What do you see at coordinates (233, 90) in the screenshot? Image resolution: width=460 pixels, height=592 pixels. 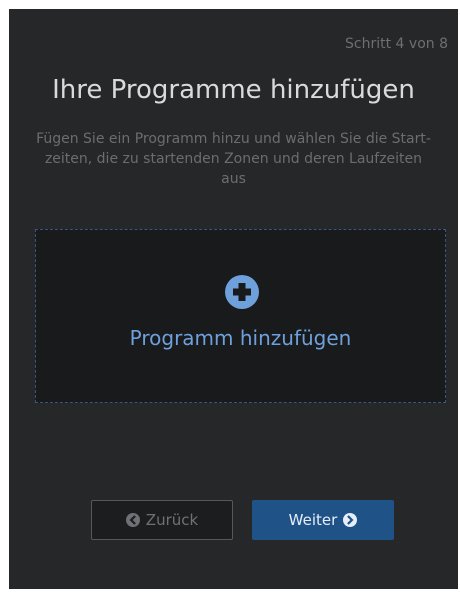 I see `page-title: Ihre Programme hinzufügen` at bounding box center [233, 90].